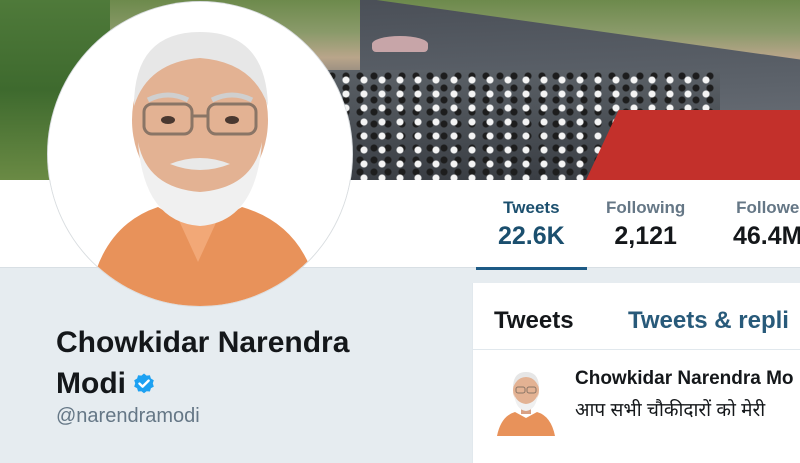 Image resolution: width=800 pixels, height=463 pixels. I want to click on tweet-author-name: Chowkidar Narendra Mo, so click(684, 379).